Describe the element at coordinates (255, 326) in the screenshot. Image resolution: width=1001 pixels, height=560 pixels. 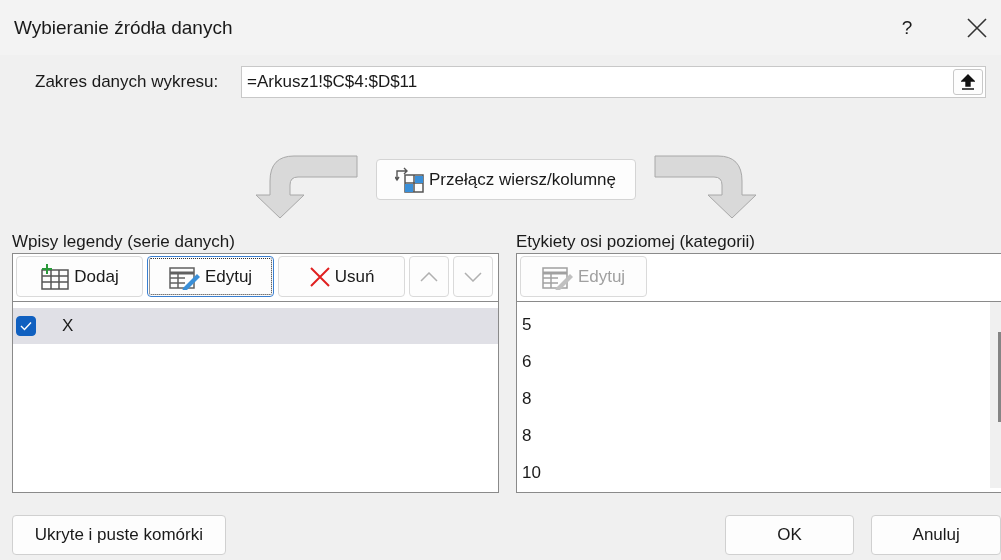
I see `series-row: X` at that location.